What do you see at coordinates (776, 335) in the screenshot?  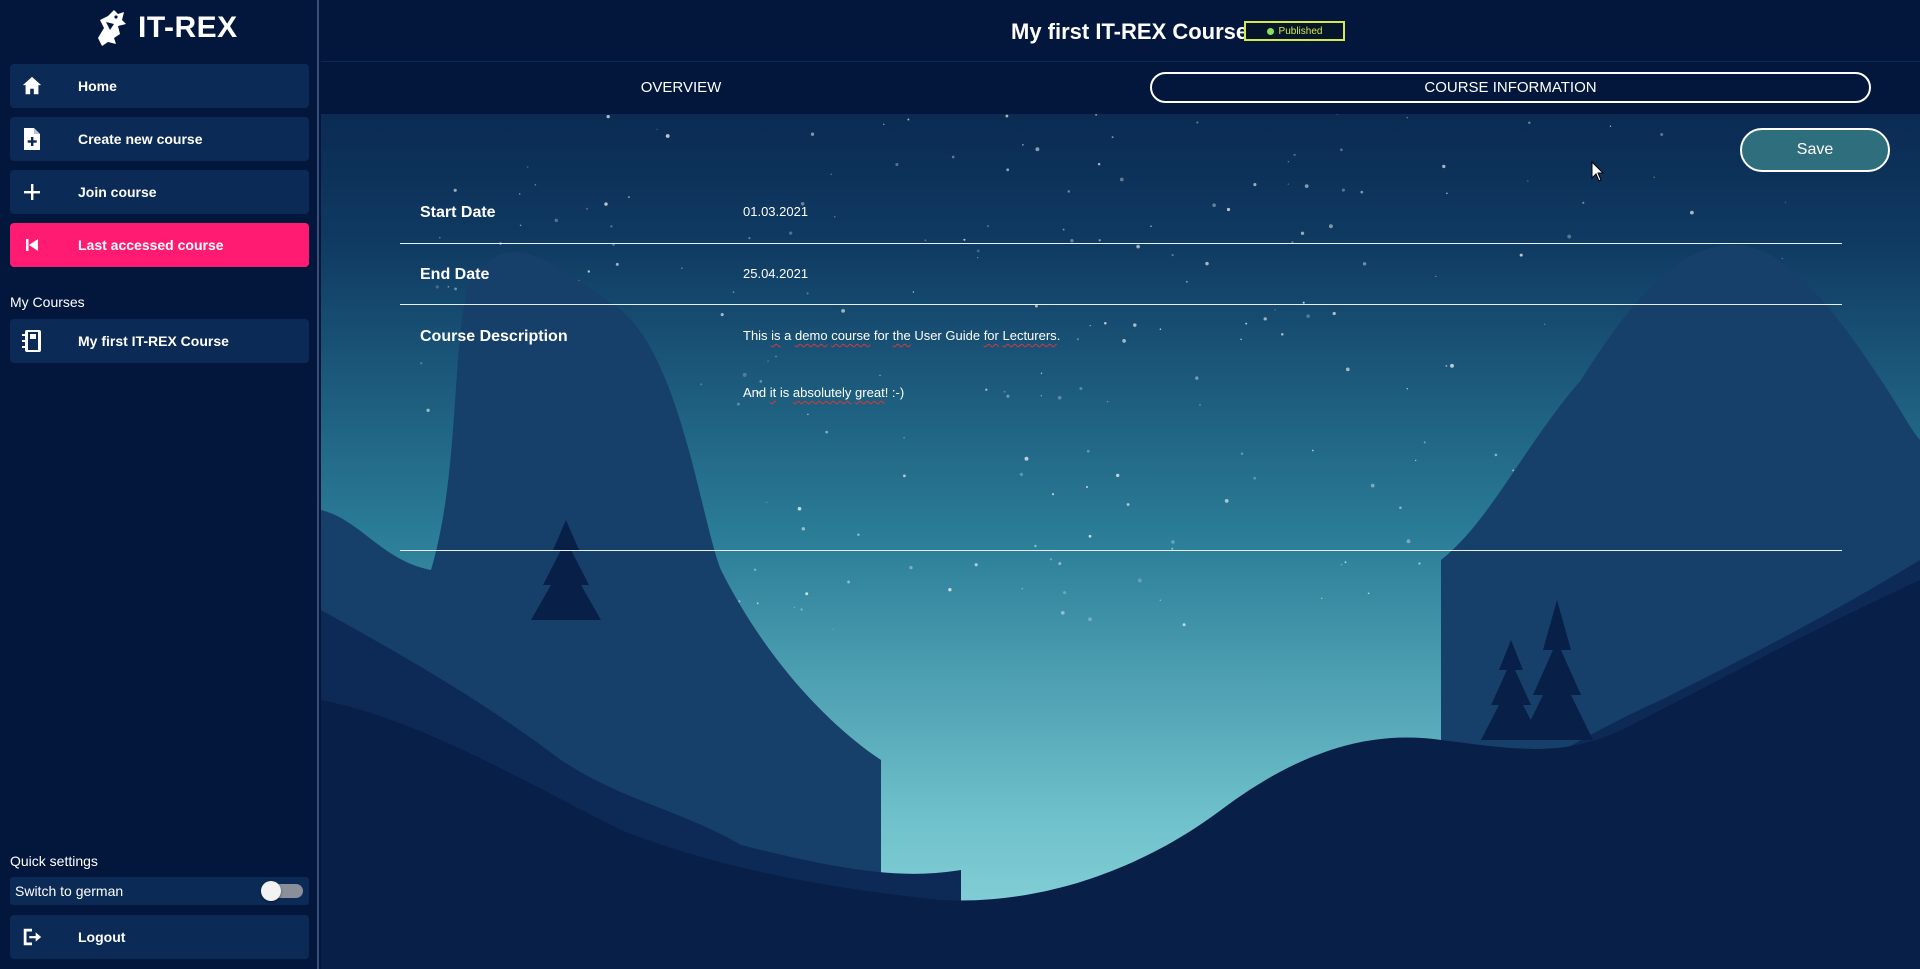 I see `desc-word: is` at bounding box center [776, 335].